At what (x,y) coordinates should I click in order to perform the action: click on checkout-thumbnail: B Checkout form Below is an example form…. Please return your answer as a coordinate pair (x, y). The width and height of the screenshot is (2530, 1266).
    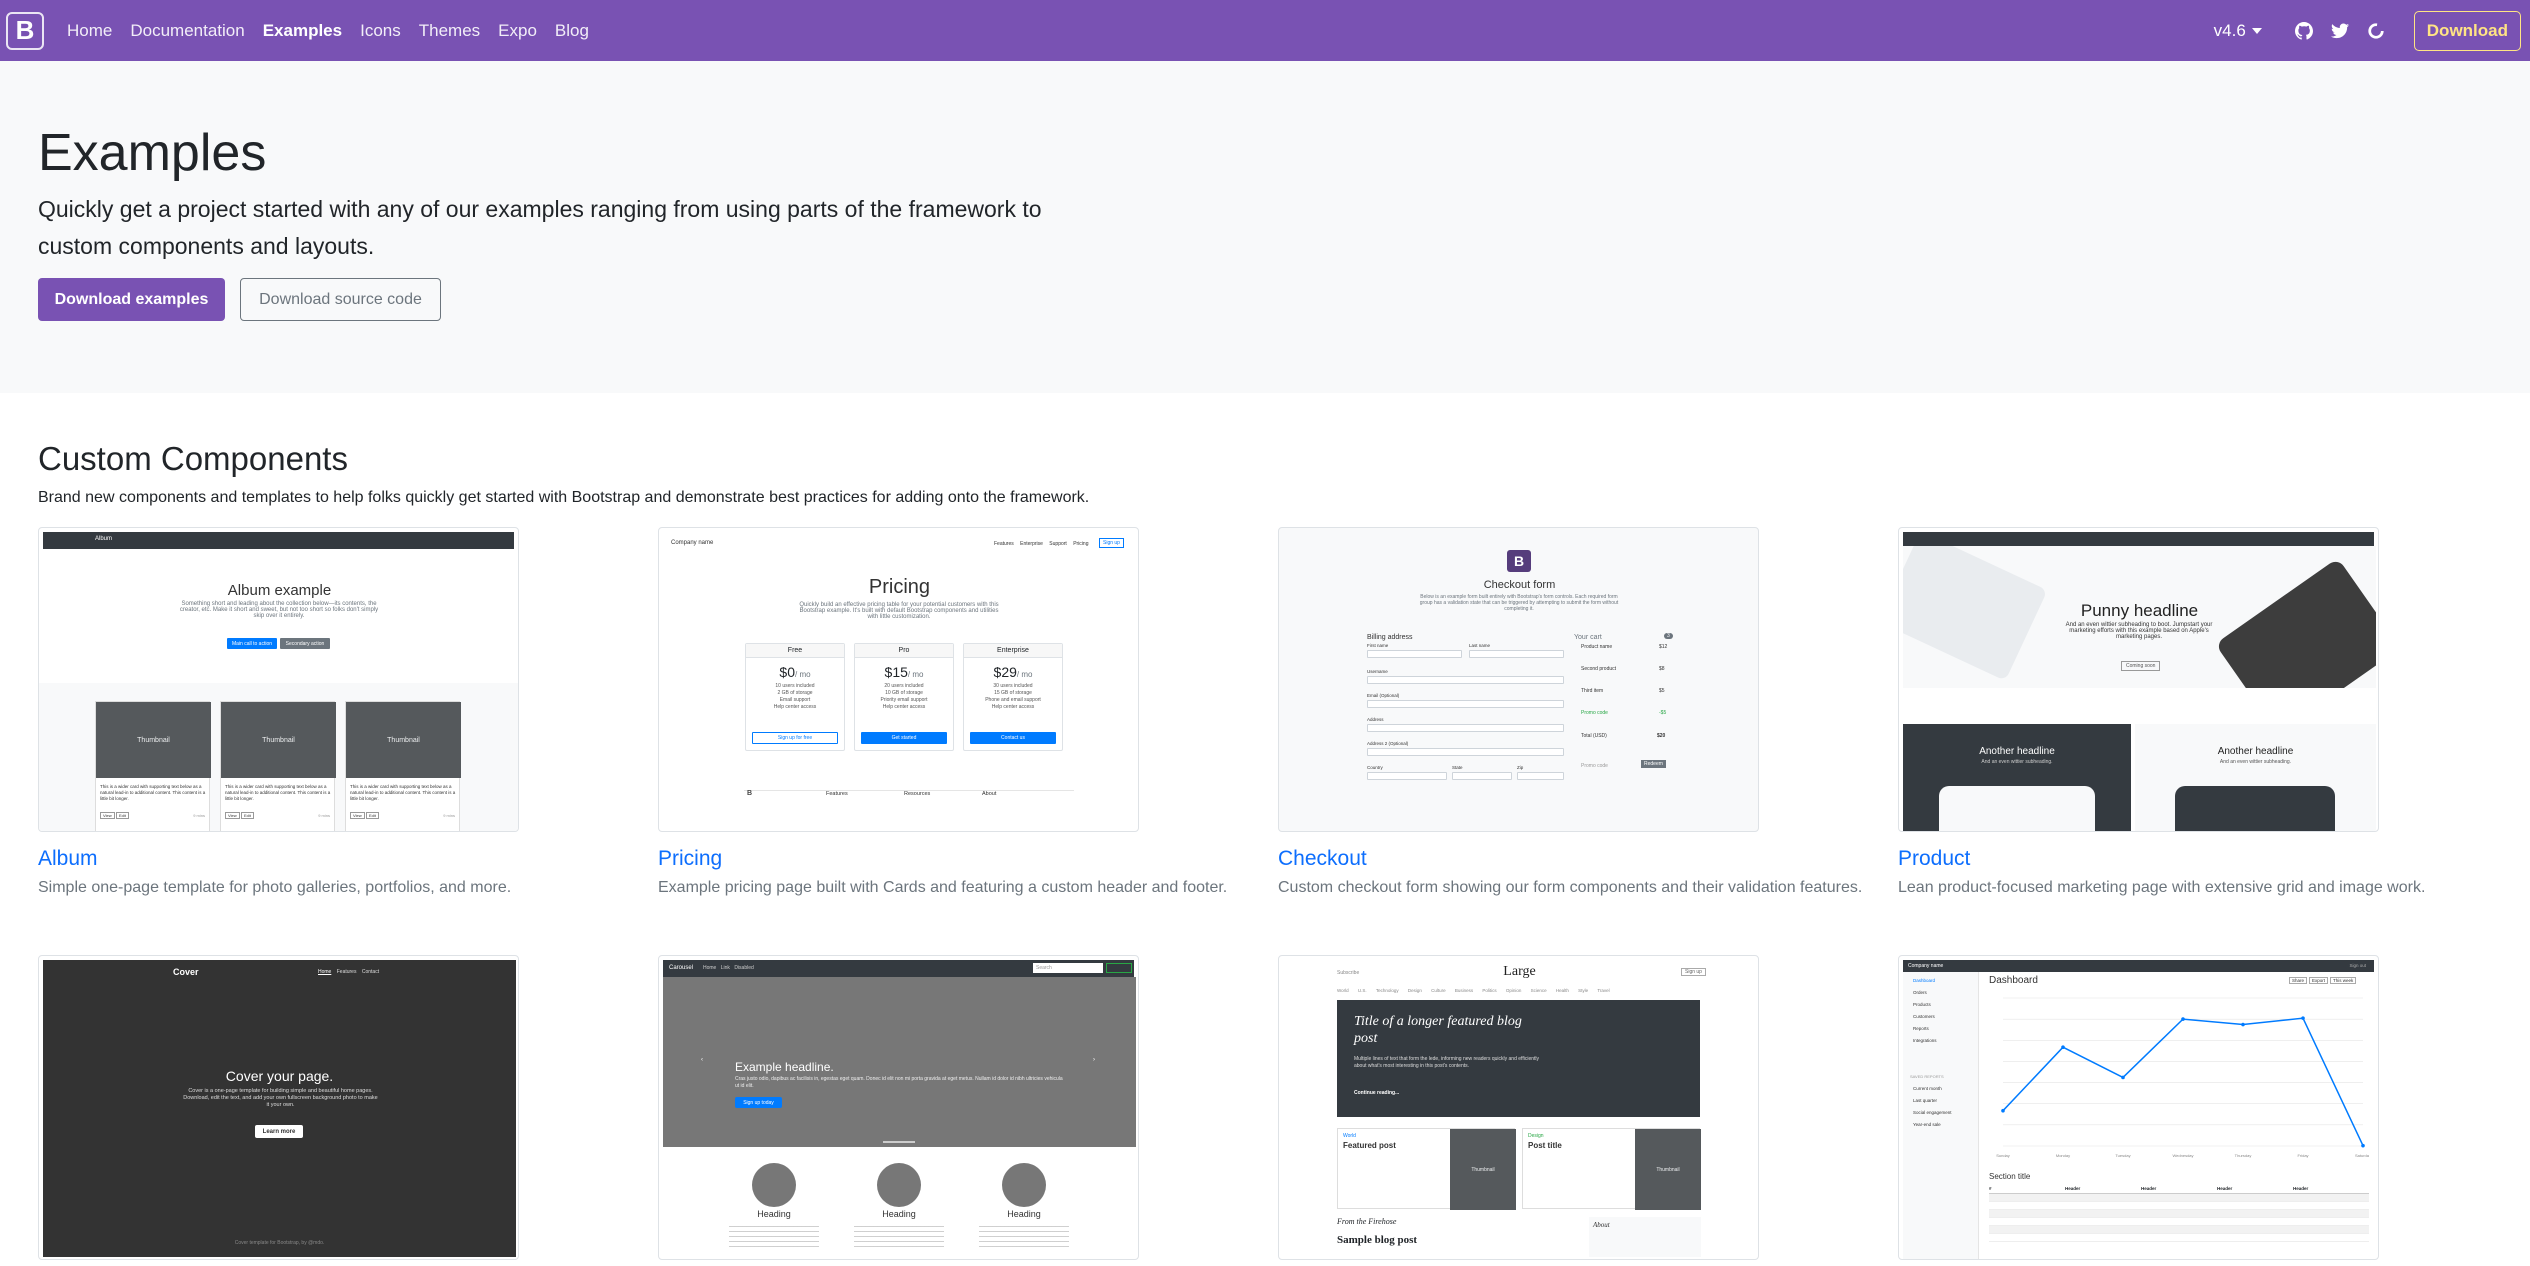
    Looking at the image, I should click on (1518, 679).